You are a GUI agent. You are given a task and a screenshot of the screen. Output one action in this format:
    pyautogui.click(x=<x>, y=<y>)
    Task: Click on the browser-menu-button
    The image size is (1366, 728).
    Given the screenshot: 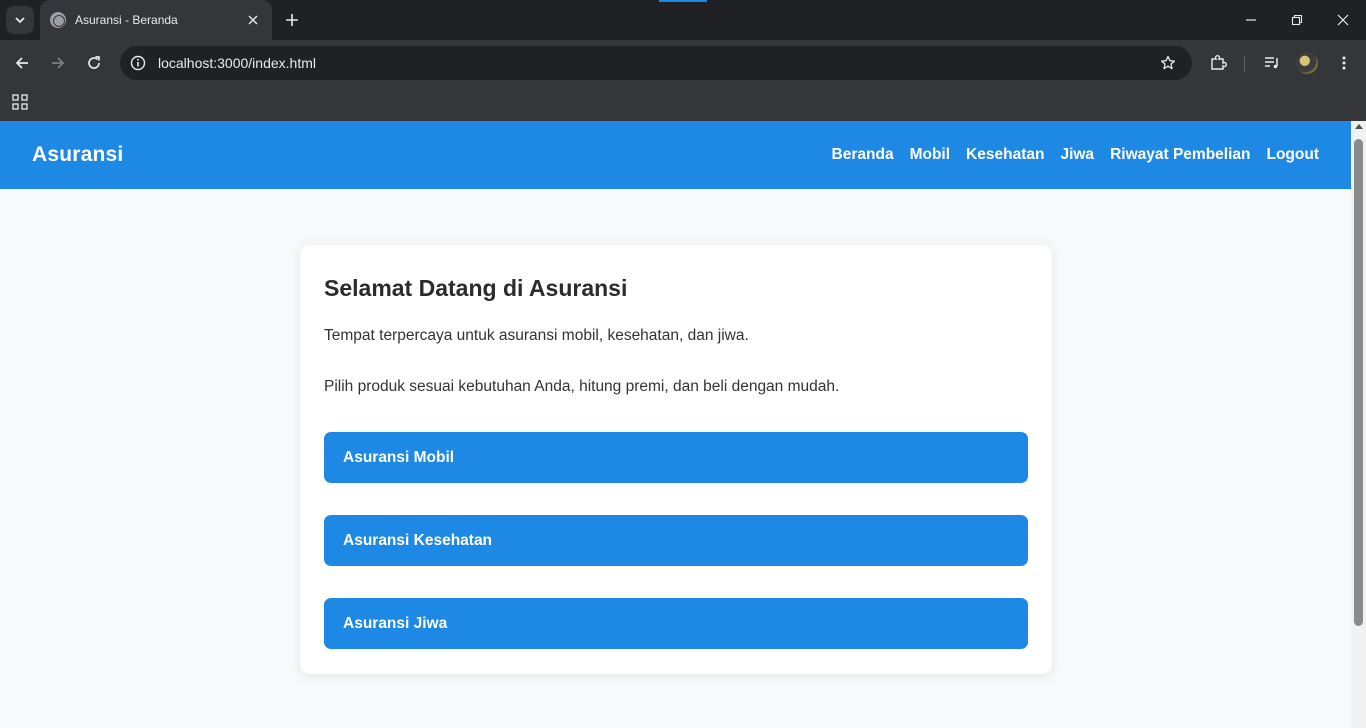 What is the action you would take?
    pyautogui.click(x=1344, y=63)
    